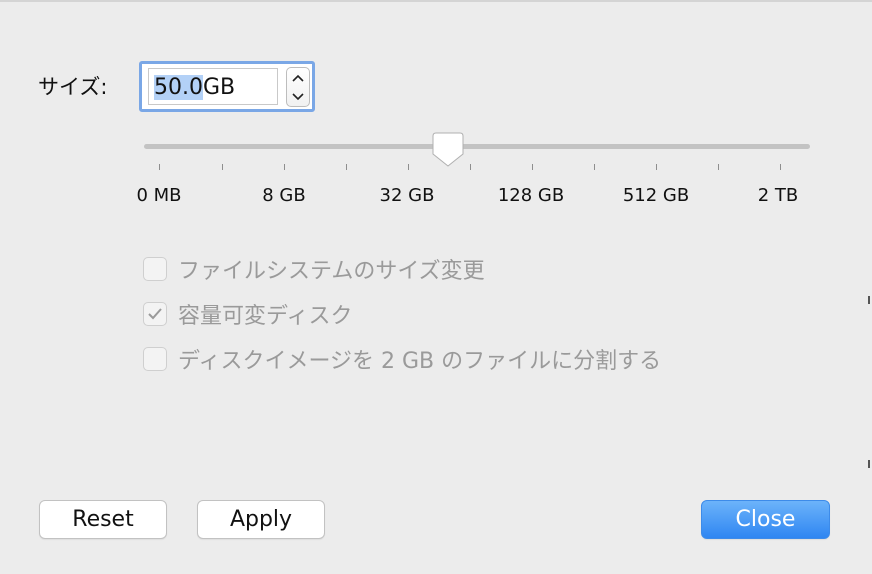  I want to click on option-resize-filesystem: ファイルシステムのサイズ変更, so click(314, 269).